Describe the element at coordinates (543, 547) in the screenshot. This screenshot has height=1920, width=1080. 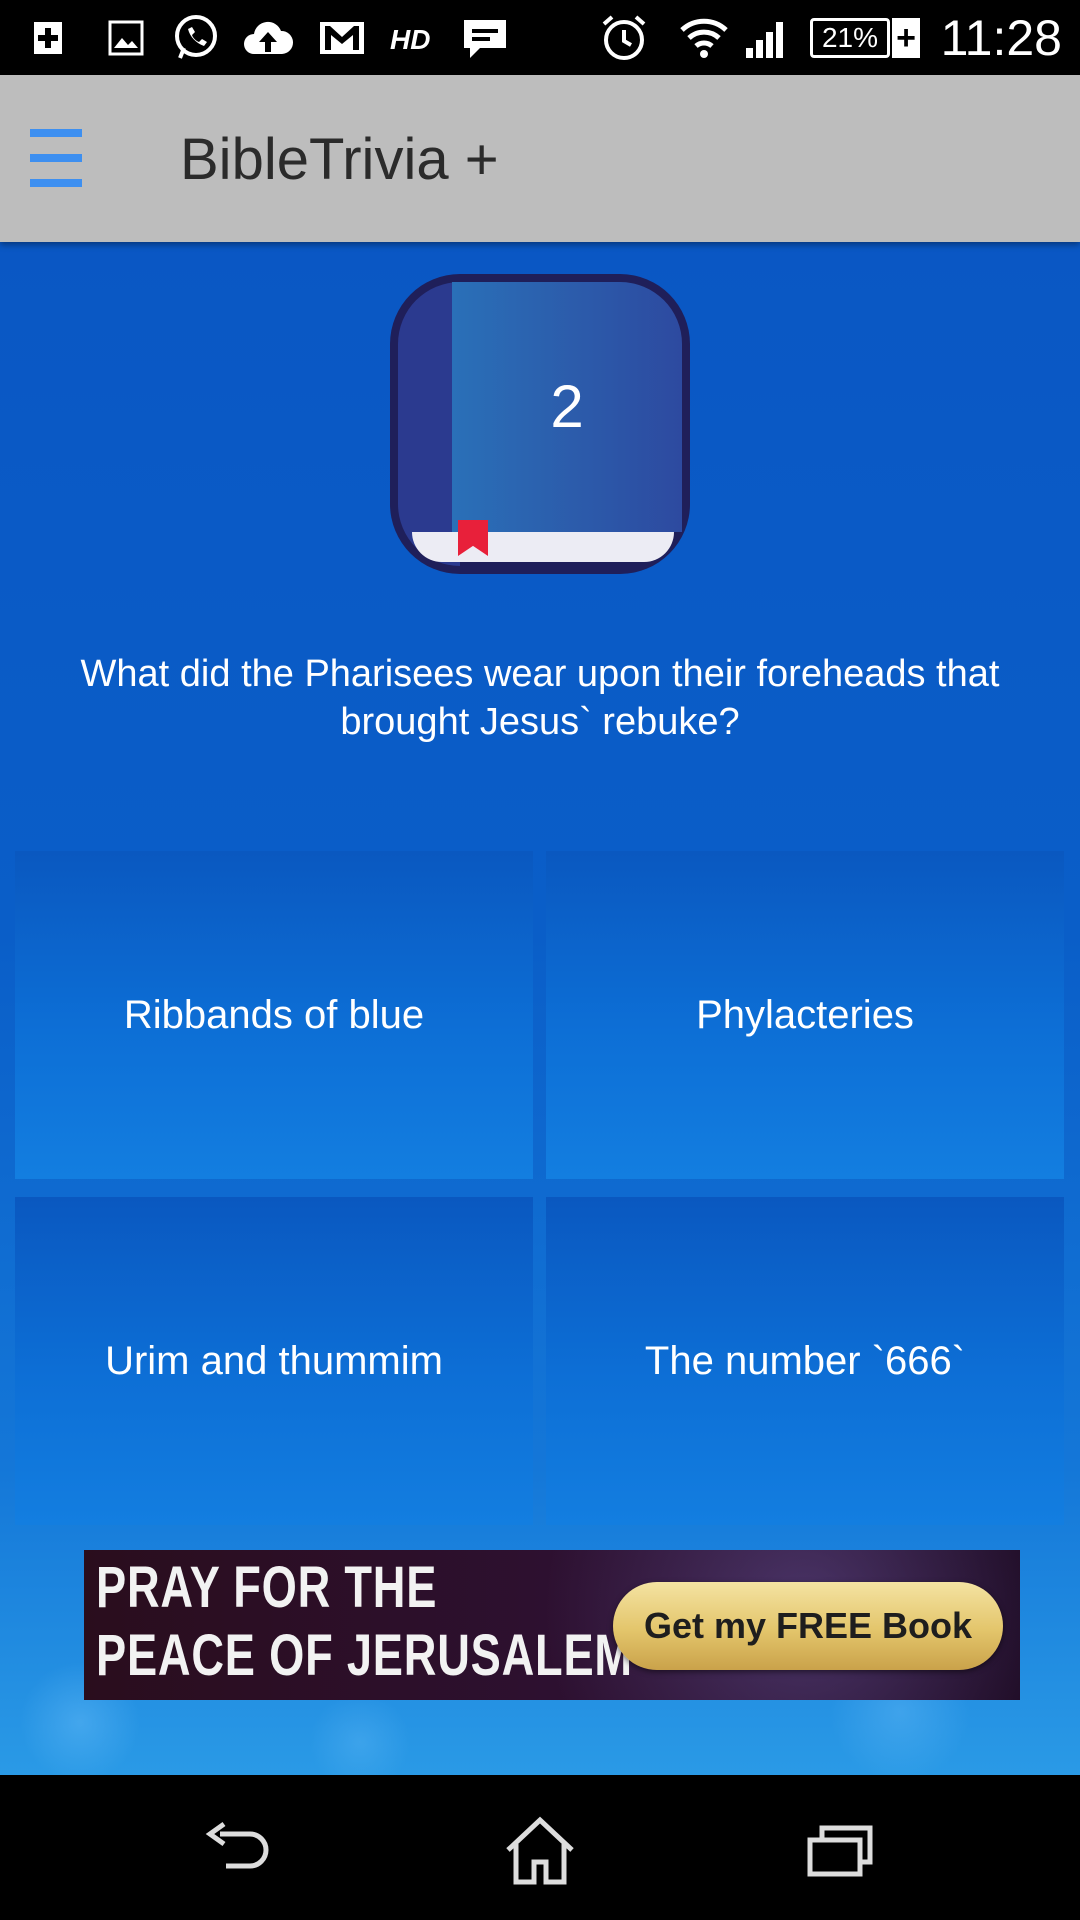
I see `book-pages` at that location.